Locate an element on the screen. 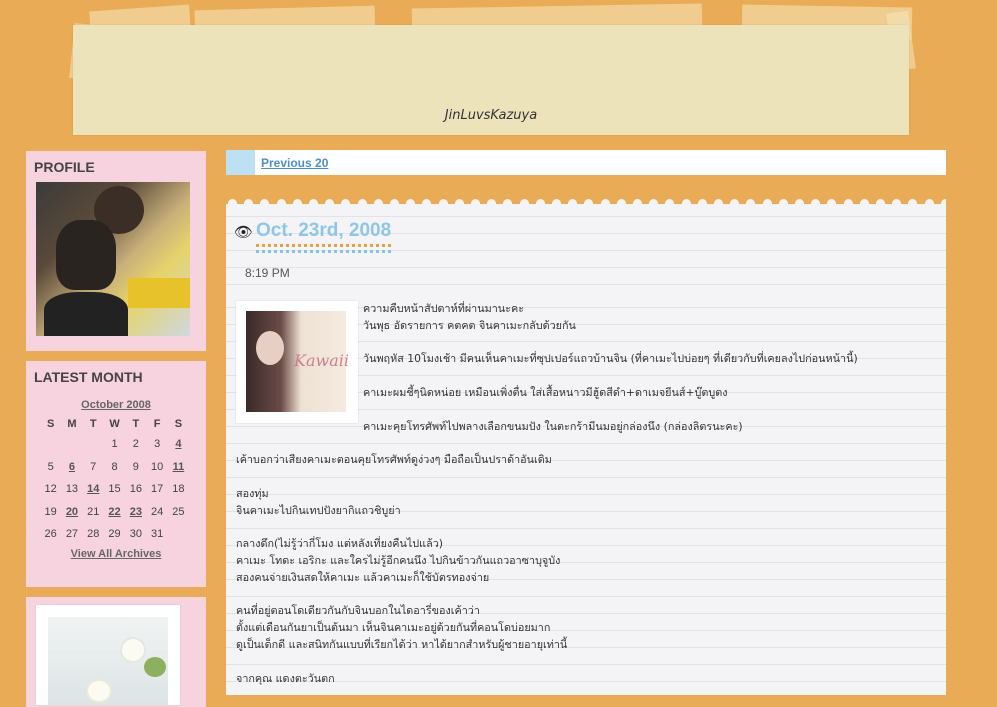 The width and height of the screenshot is (997, 707). calendar-day: 20 is located at coordinates (71, 512).